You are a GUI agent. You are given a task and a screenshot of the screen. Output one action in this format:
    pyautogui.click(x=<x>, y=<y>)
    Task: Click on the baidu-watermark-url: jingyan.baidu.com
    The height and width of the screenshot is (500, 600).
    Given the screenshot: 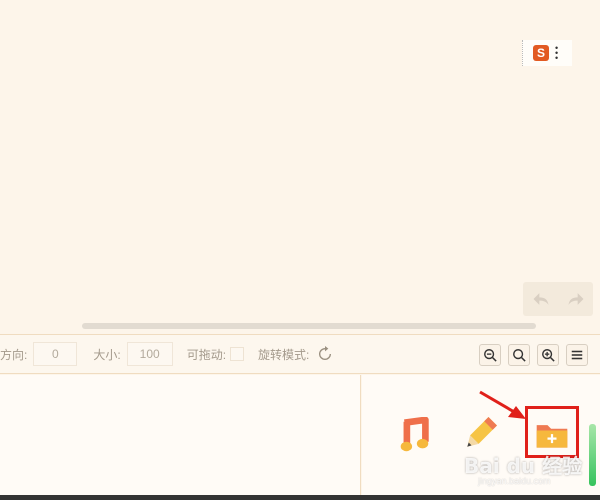 What is the action you would take?
    pyautogui.click(x=514, y=481)
    